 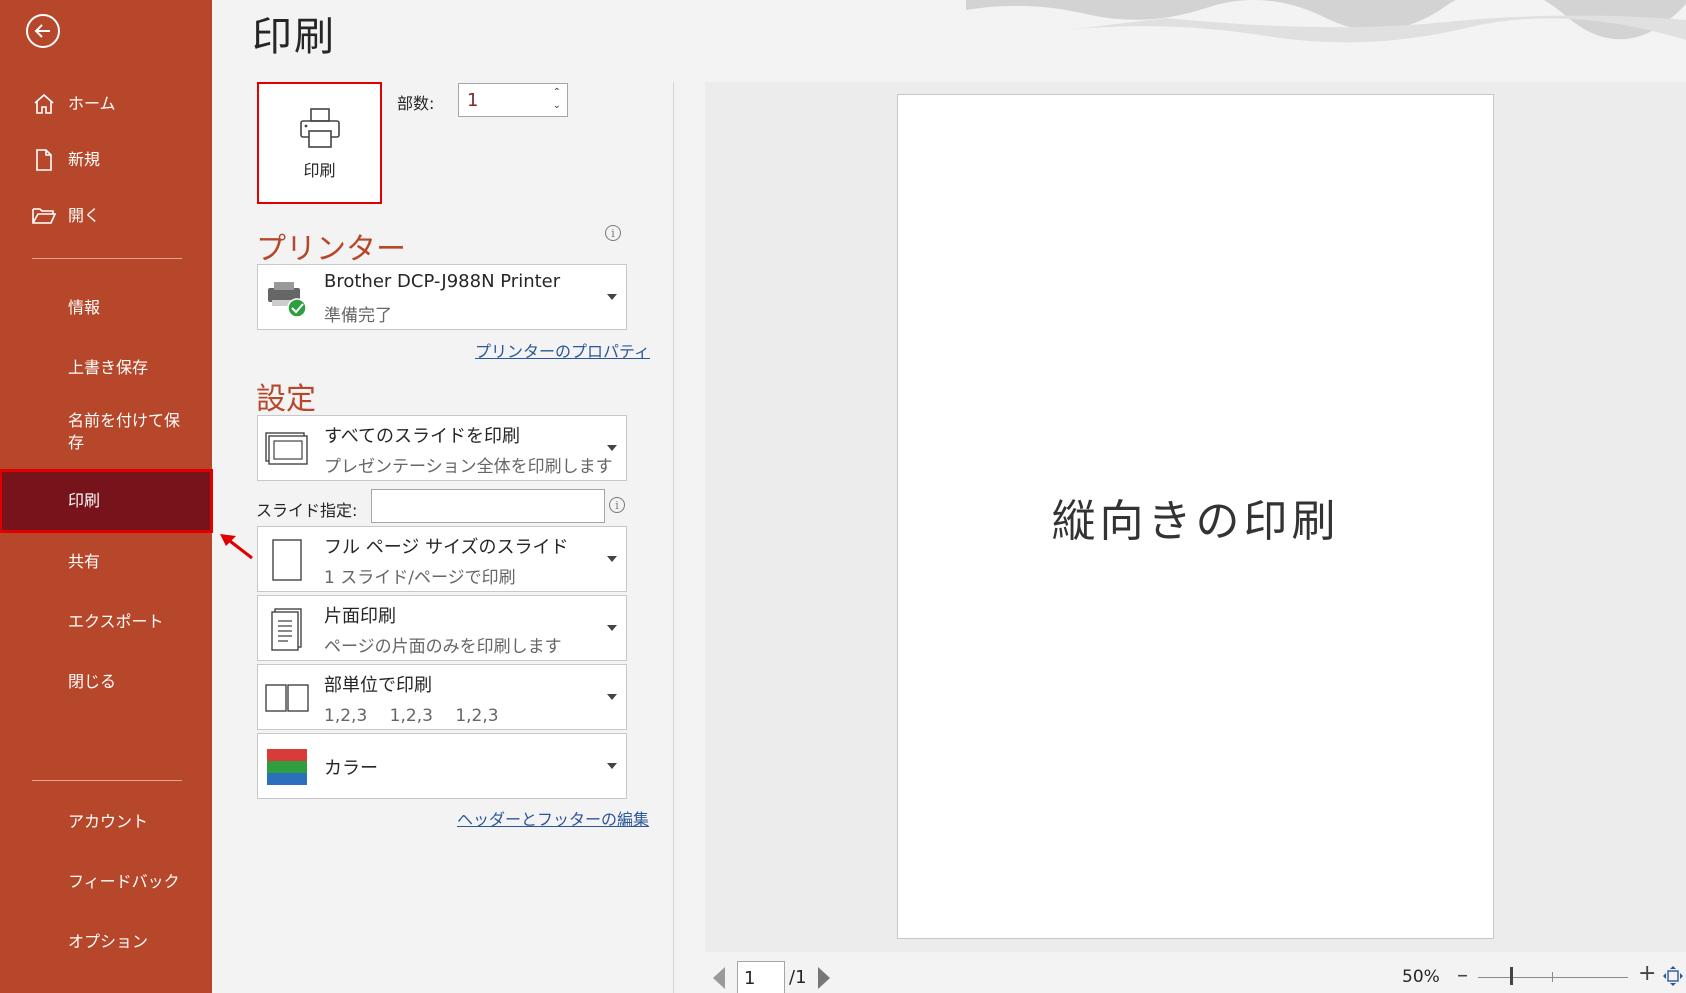 I want to click on color-swatch-icon, so click(x=287, y=767).